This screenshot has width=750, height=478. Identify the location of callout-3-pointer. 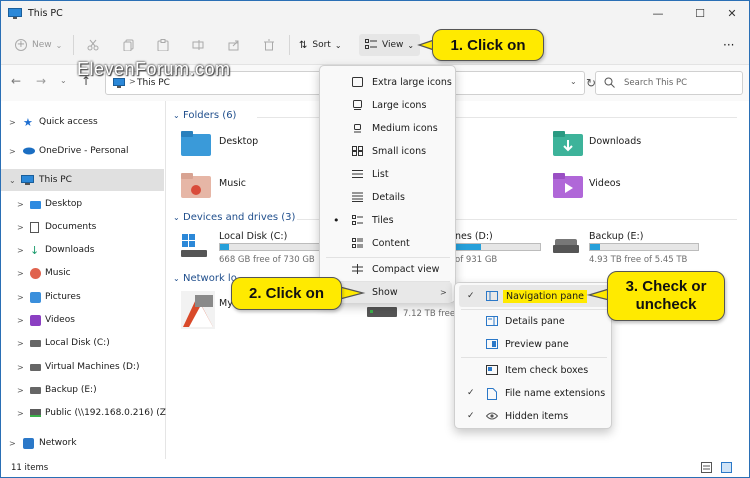
(598, 294).